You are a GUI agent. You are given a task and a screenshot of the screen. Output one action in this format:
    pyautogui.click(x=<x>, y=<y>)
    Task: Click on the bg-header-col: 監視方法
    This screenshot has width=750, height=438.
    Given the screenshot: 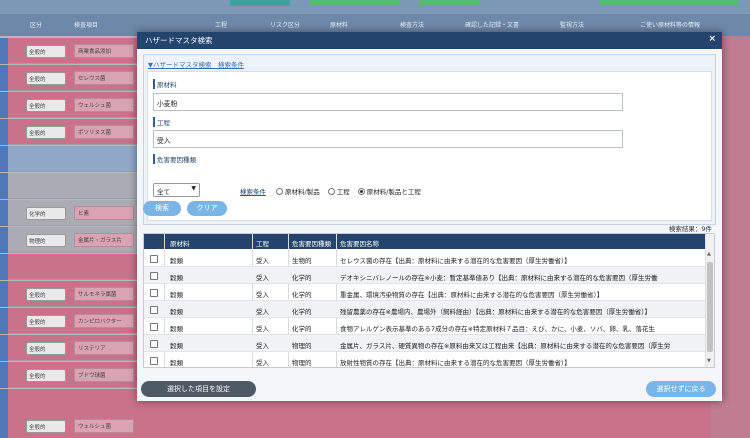 What is the action you would take?
    pyautogui.click(x=572, y=25)
    